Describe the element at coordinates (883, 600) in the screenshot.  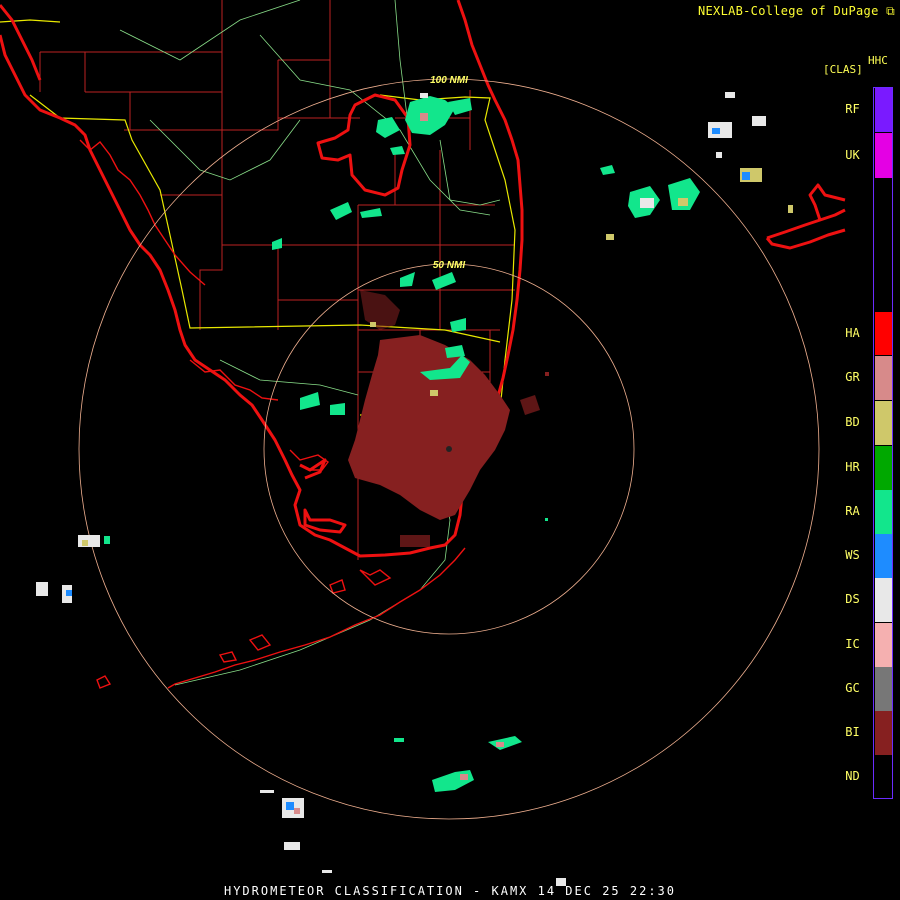
I see `legend-swatch-ds` at that location.